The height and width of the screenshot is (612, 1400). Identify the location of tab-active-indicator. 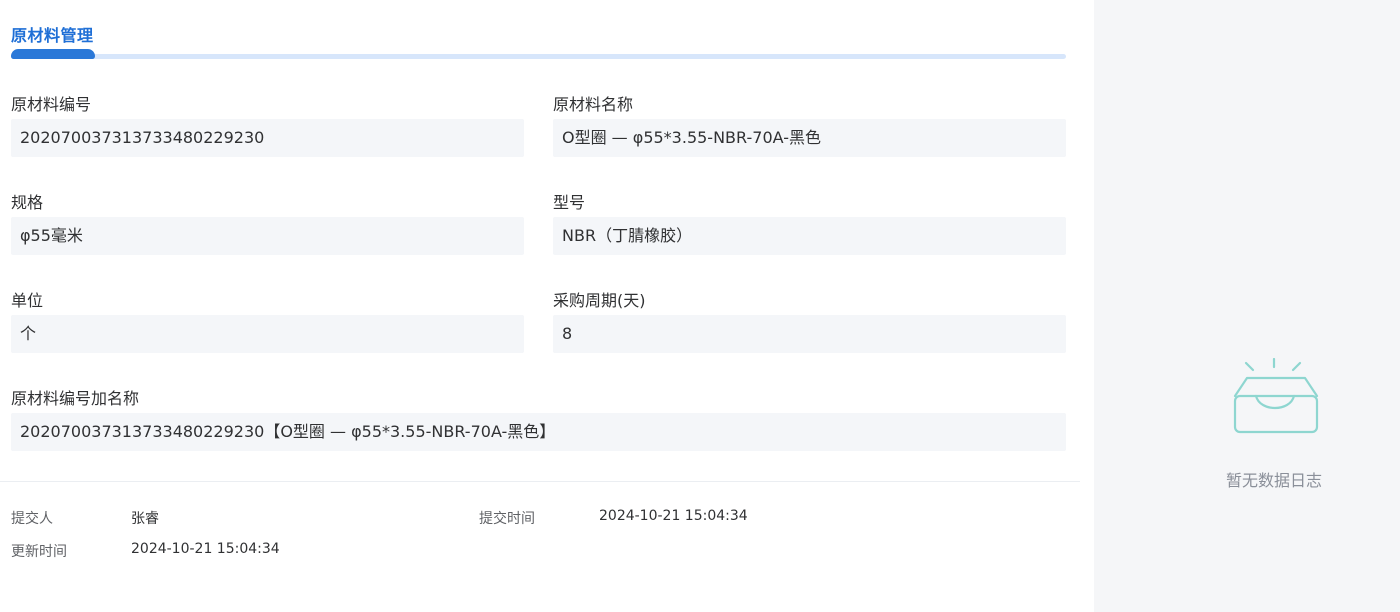
(53, 54).